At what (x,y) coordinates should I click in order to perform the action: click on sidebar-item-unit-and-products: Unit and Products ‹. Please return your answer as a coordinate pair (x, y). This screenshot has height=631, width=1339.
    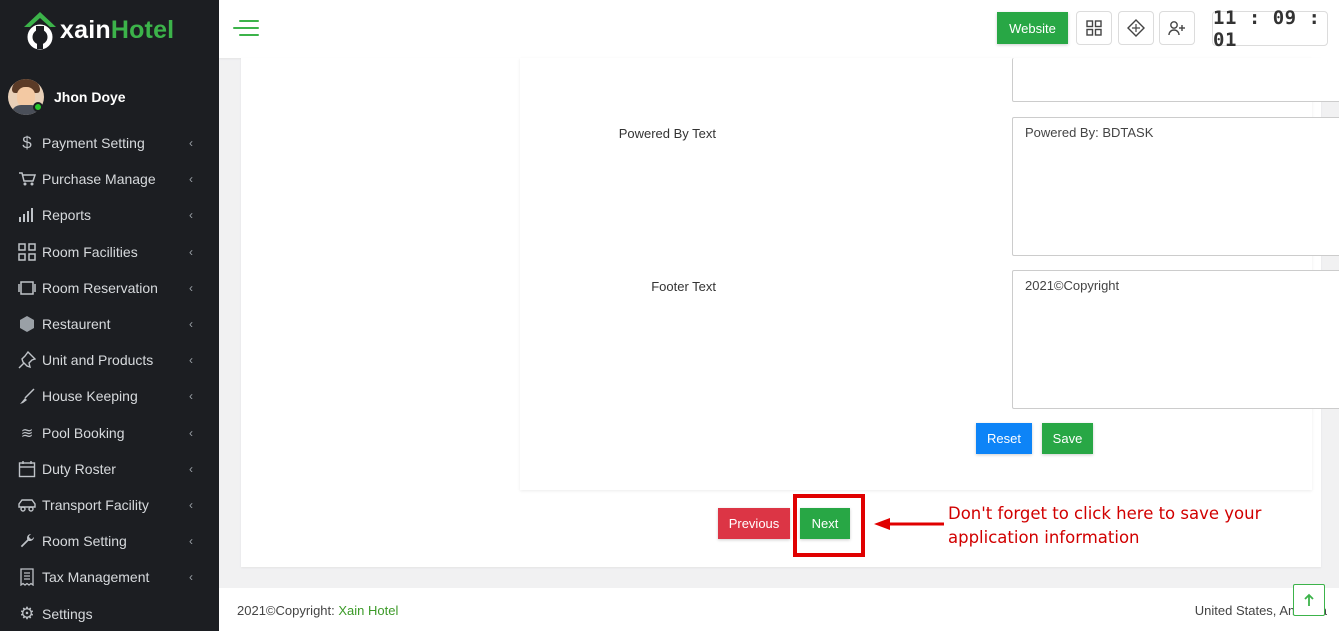
    Looking at the image, I should click on (109, 360).